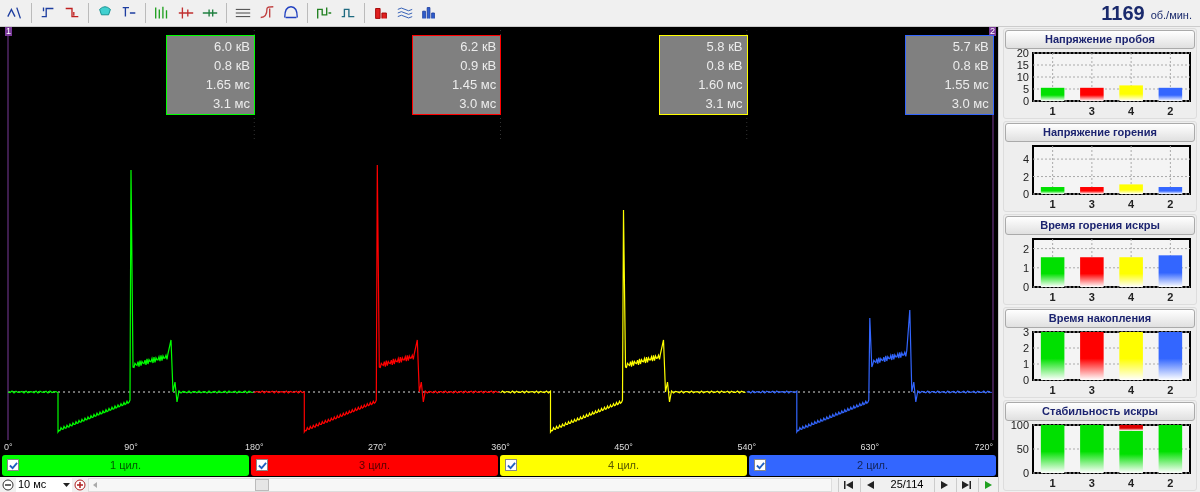 The width and height of the screenshot is (1200, 492). Describe the element at coordinates (231, 47) in the screenshot. I see `reading-text: 6.0 кВ` at that location.